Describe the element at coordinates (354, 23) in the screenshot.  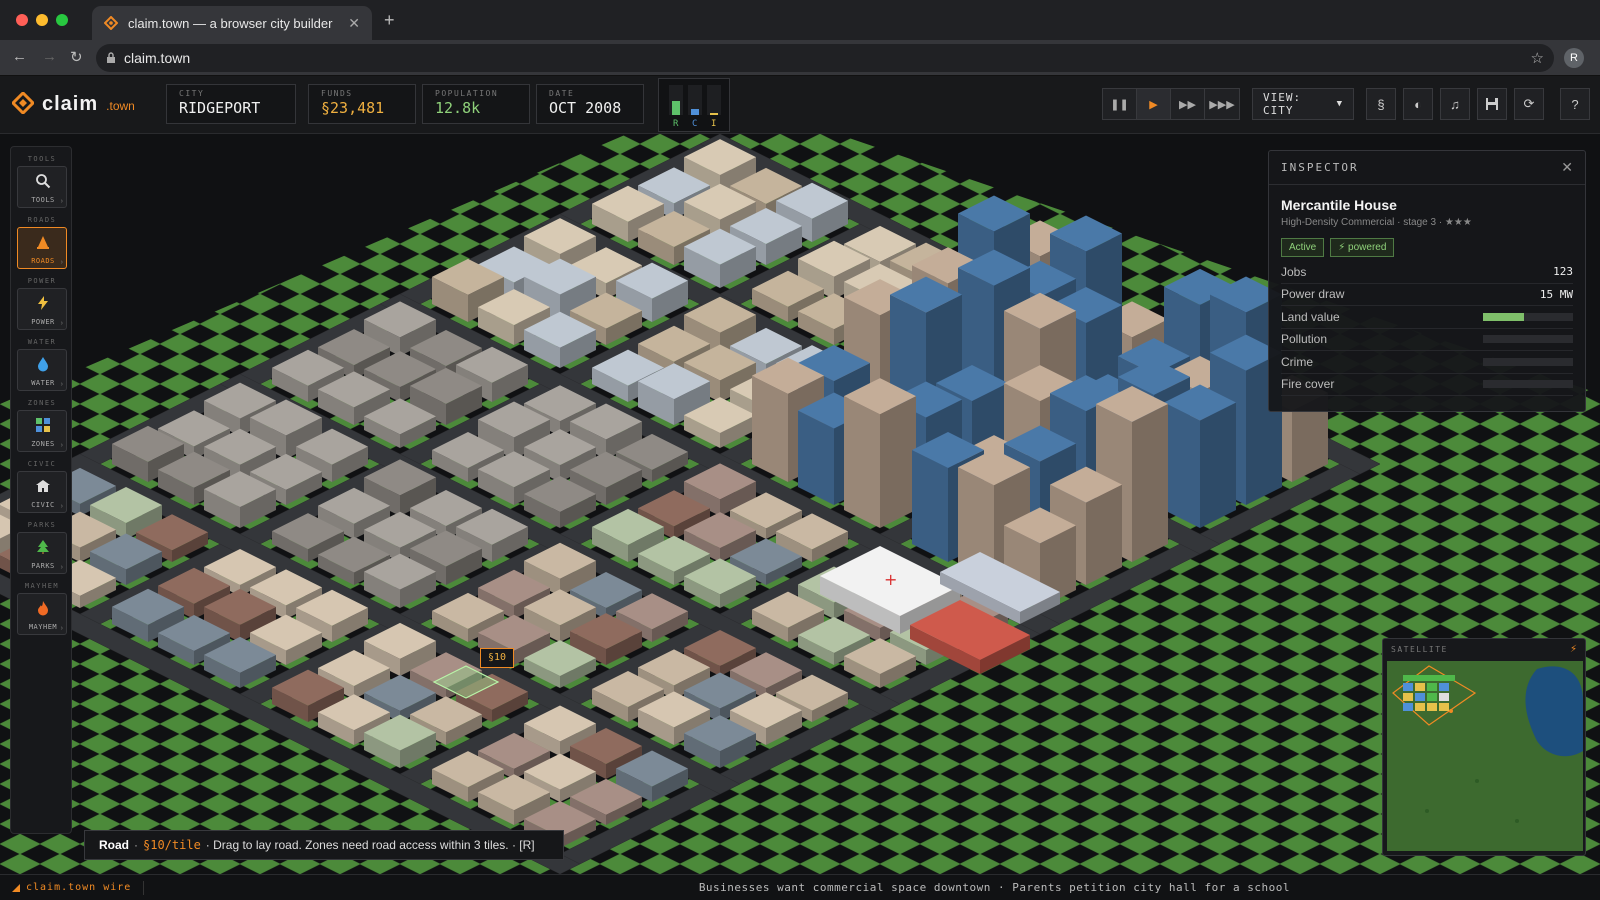
I see `close-tab-icon: ✕` at that location.